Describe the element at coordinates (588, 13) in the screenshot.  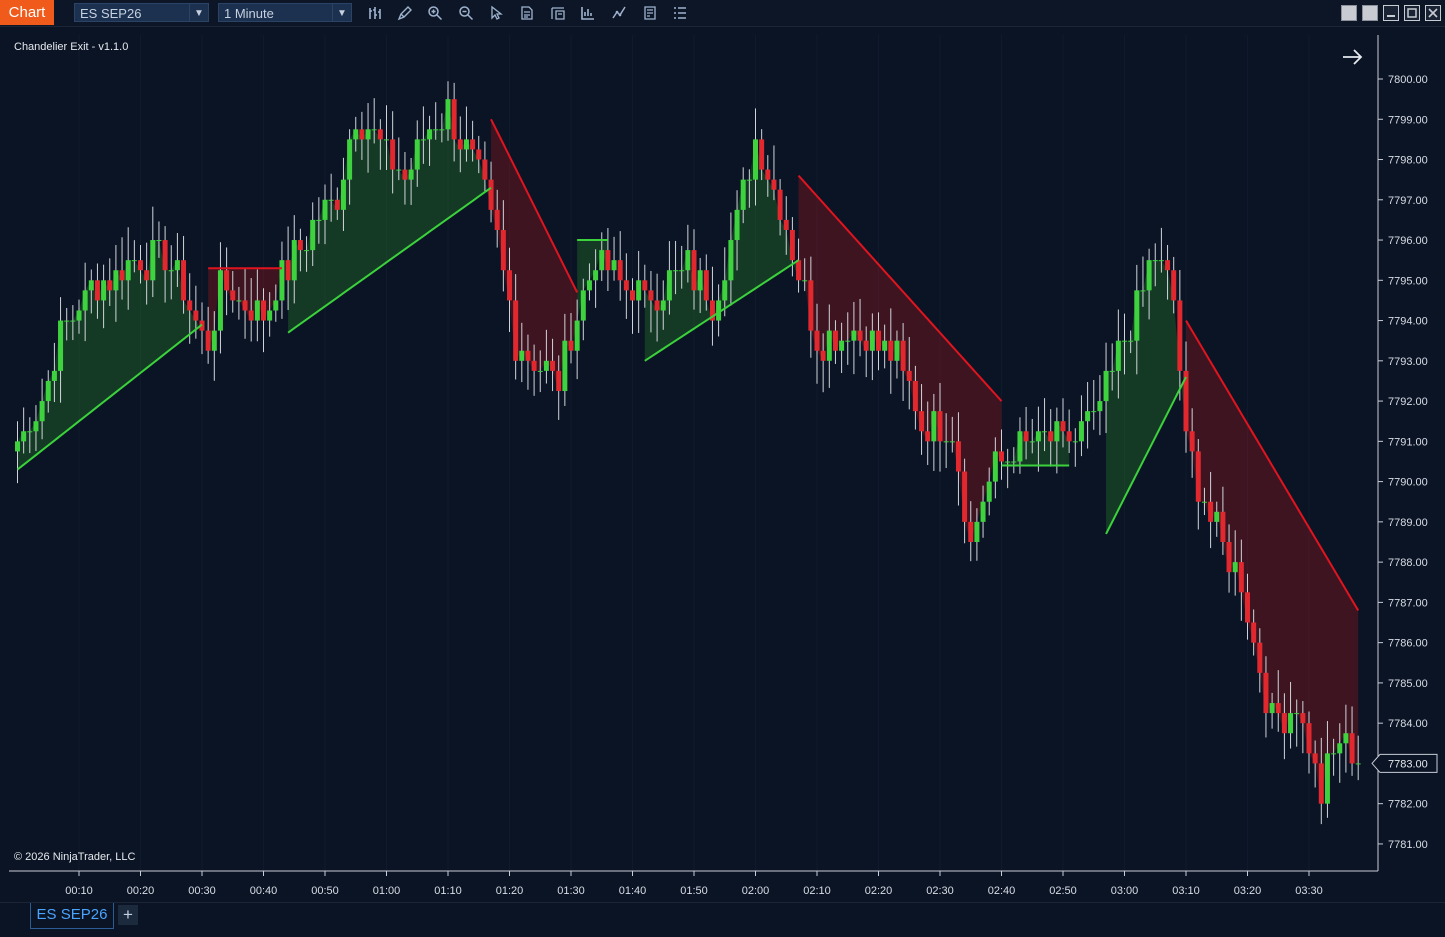
I see `strategies-icon` at that location.